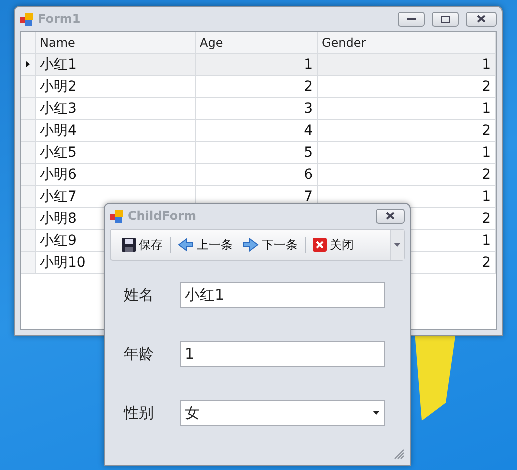  I want to click on minimize-icon, so click(411, 19).